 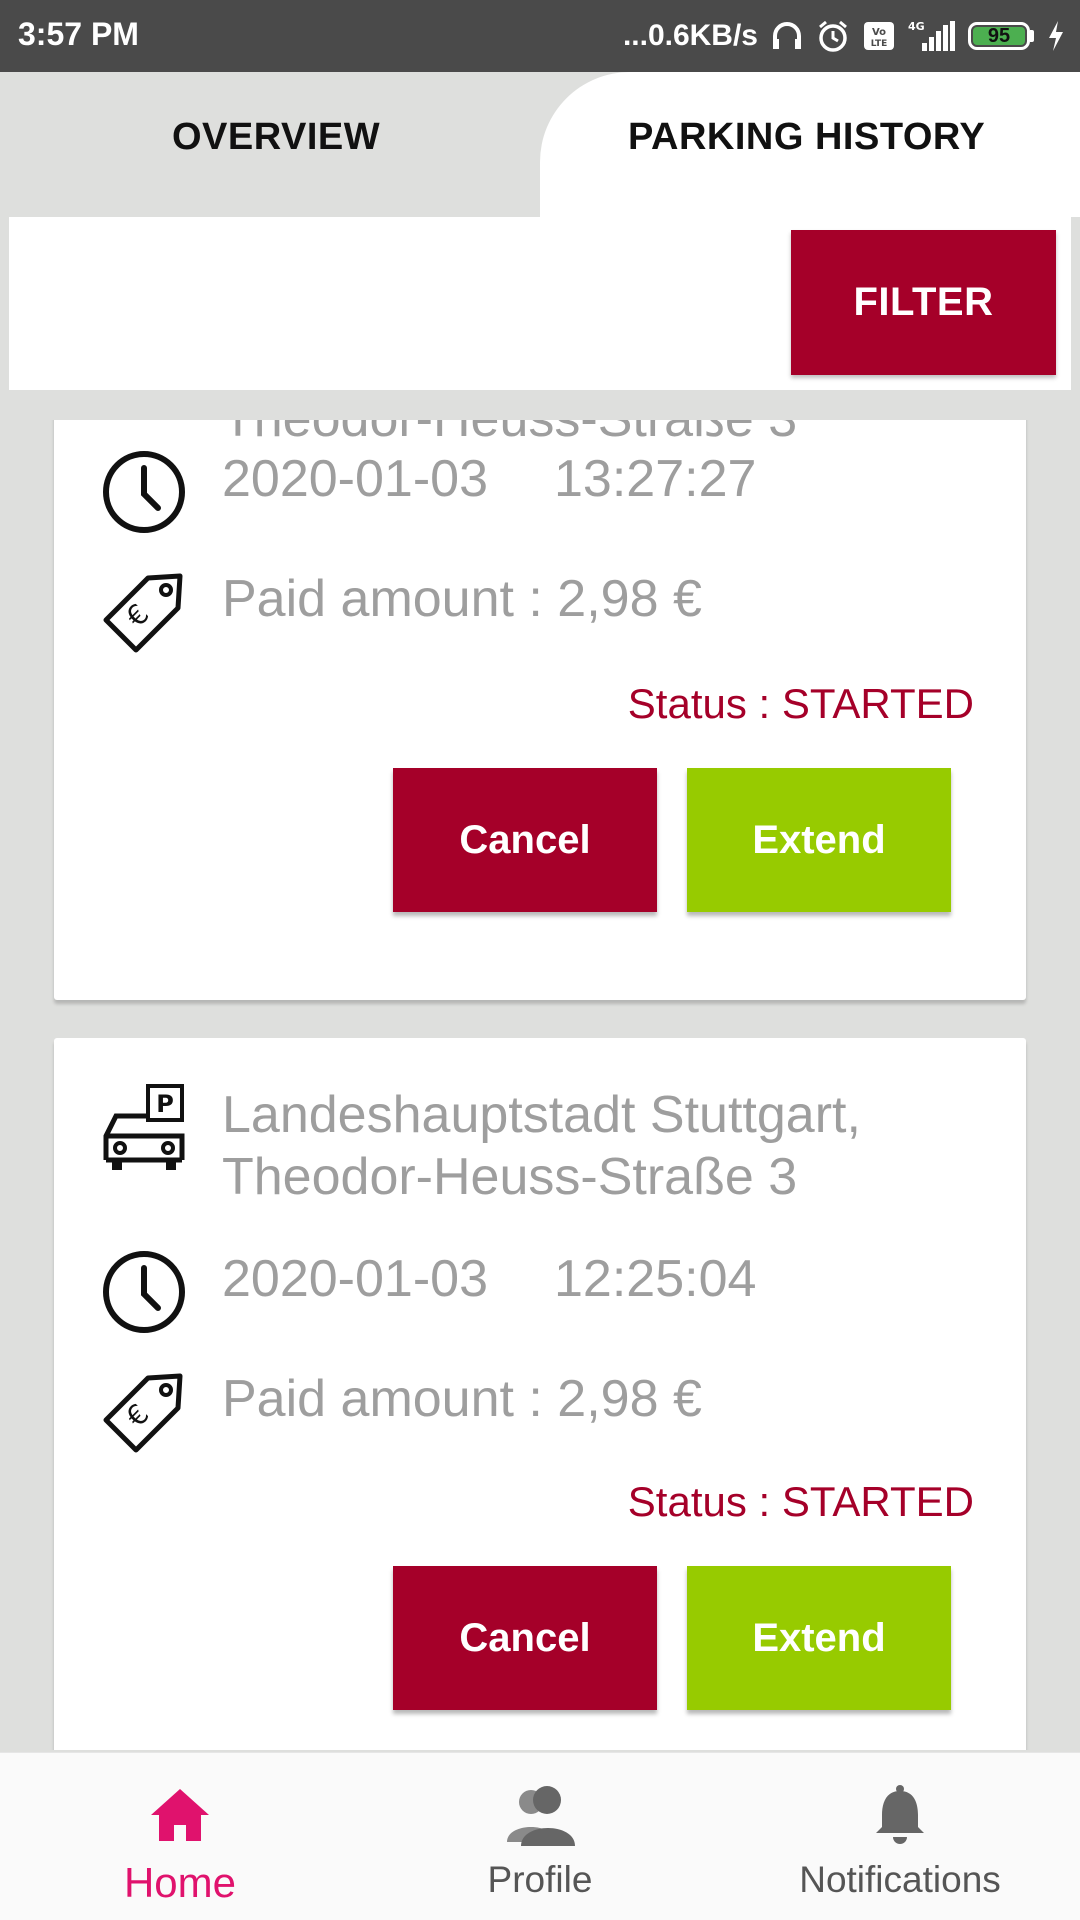 I want to click on nav-home-label: Home, so click(x=180, y=1882).